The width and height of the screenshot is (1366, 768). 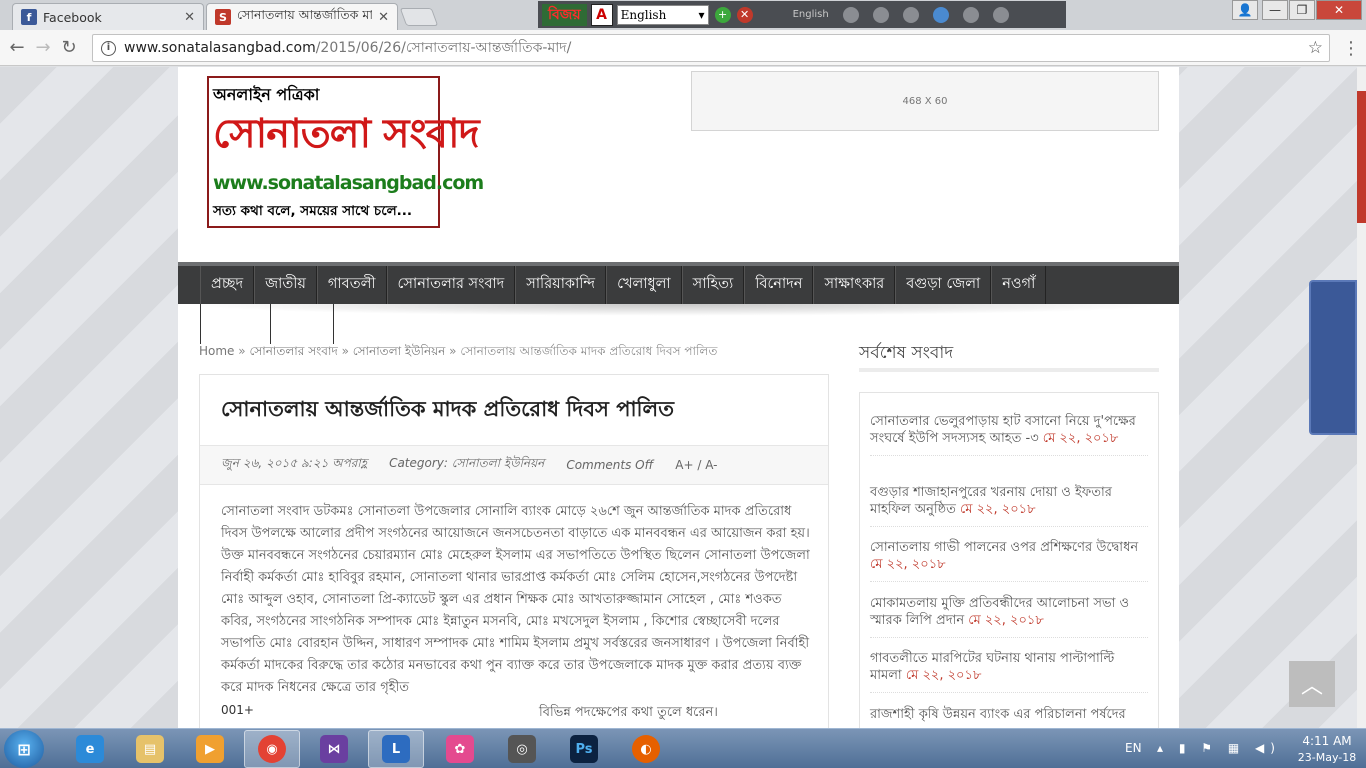 I want to click on ad-banner: 468 X 60, so click(x=925, y=101).